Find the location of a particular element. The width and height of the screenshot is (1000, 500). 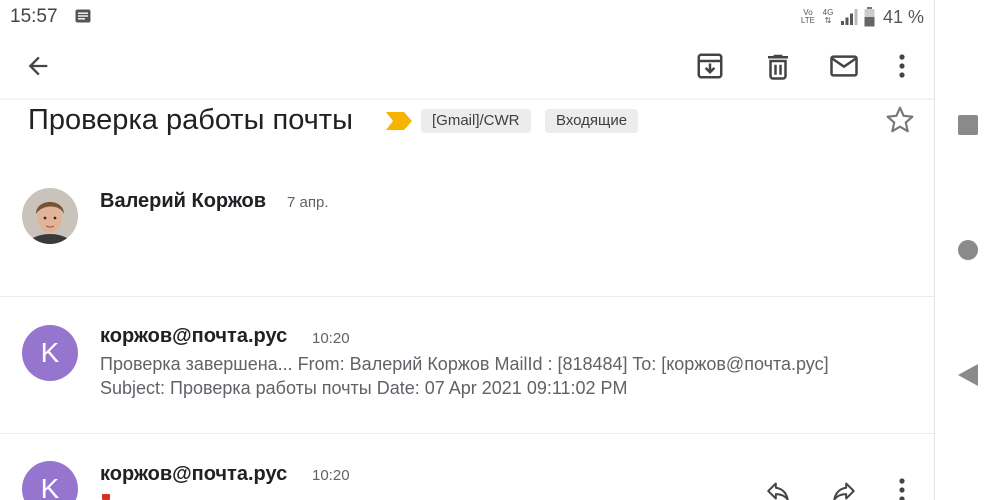

android-nav-bar is located at coordinates (967, 250).